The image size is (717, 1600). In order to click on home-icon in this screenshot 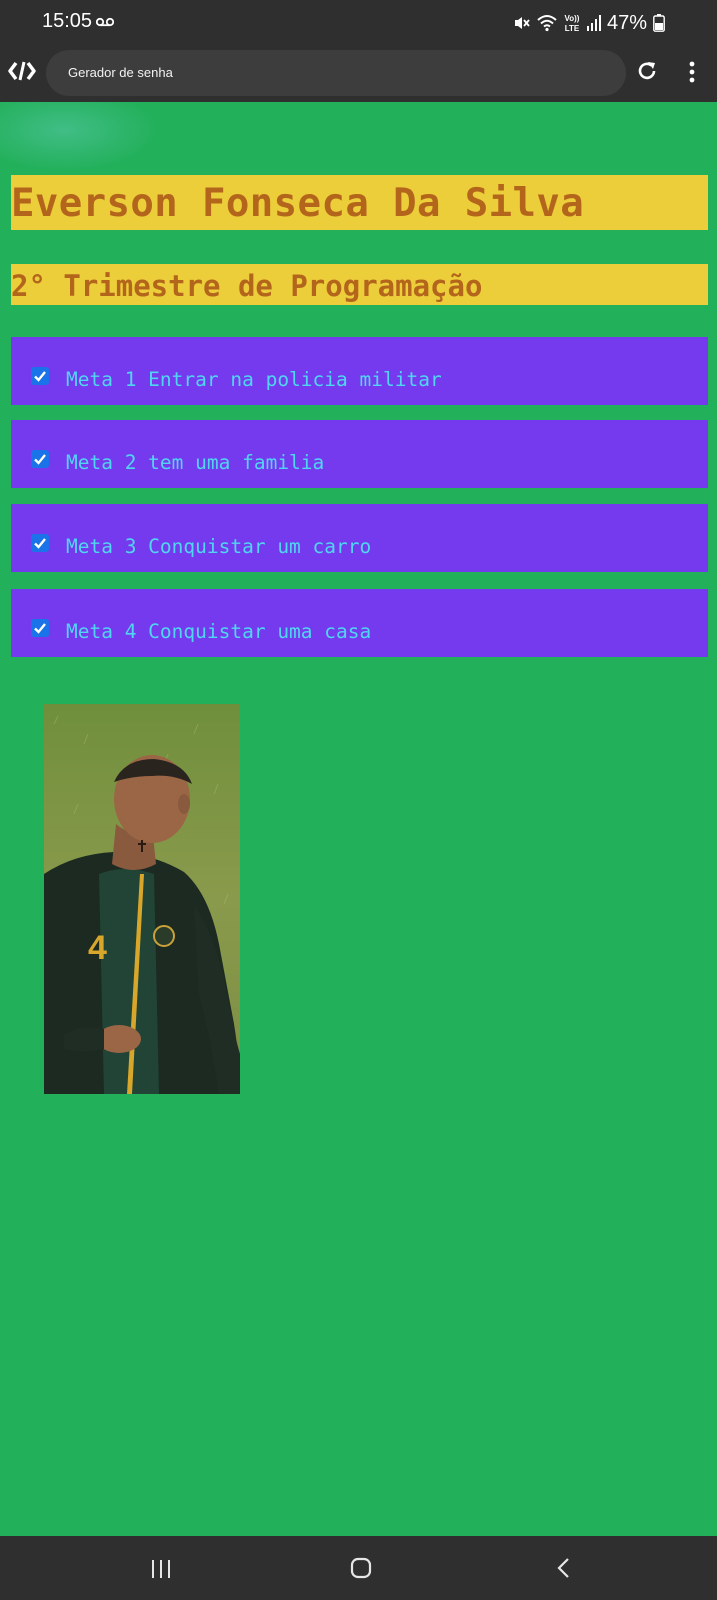, I will do `click(361, 1570)`.